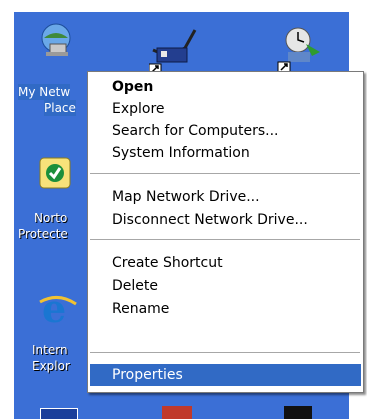 This screenshot has height=419, width=367. I want to click on menu-item-delete: Delete, so click(225, 286).